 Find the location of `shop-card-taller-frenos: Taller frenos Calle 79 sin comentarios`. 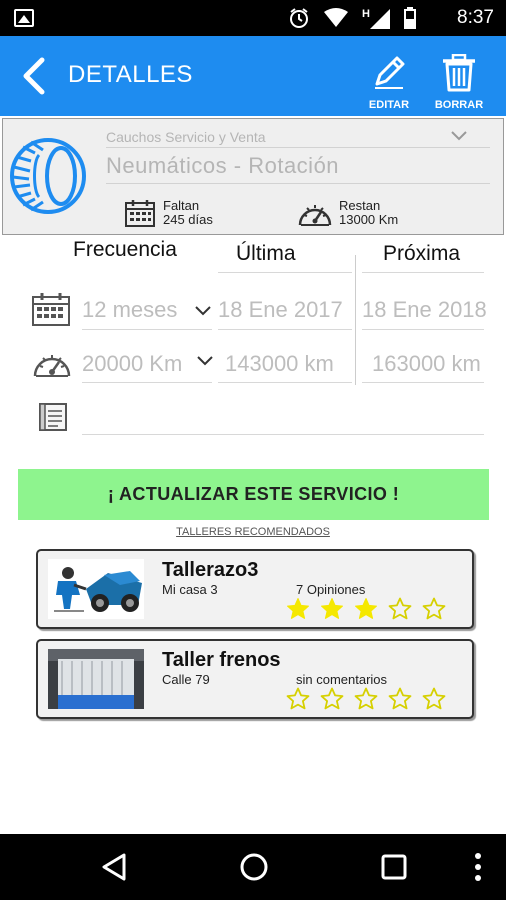

shop-card-taller-frenos: Taller frenos Calle 79 sin comentarios is located at coordinates (255, 679).